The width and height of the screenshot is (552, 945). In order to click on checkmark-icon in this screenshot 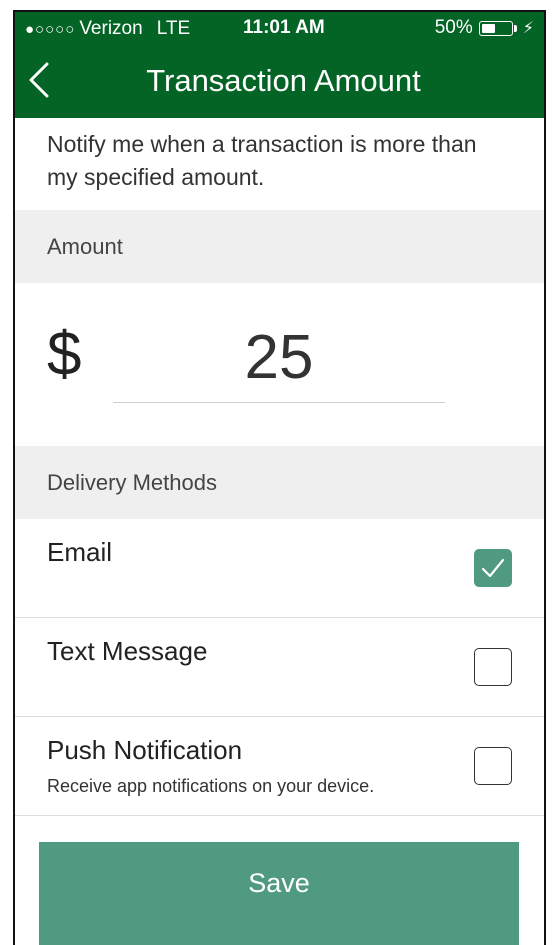, I will do `click(493, 568)`.